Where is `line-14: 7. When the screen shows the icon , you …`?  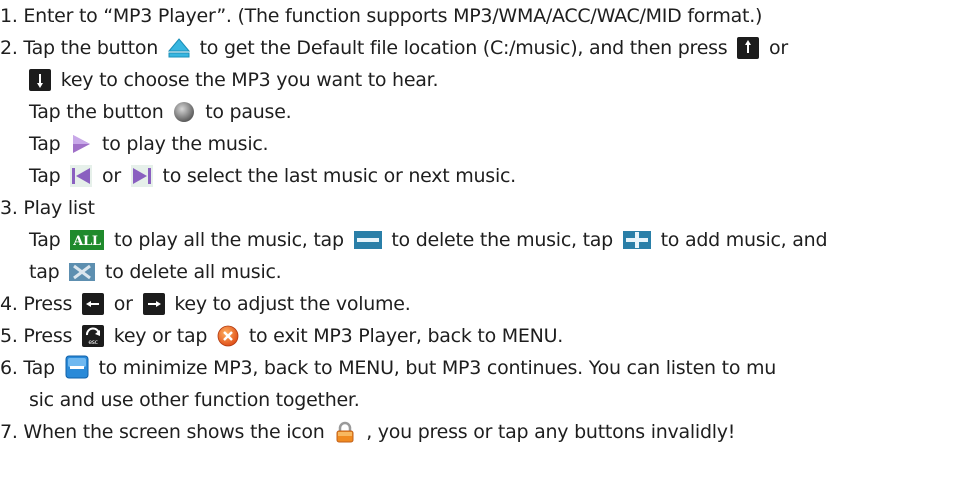
line-14: 7. When the screen shows the icon , you … is located at coordinates (367, 432).